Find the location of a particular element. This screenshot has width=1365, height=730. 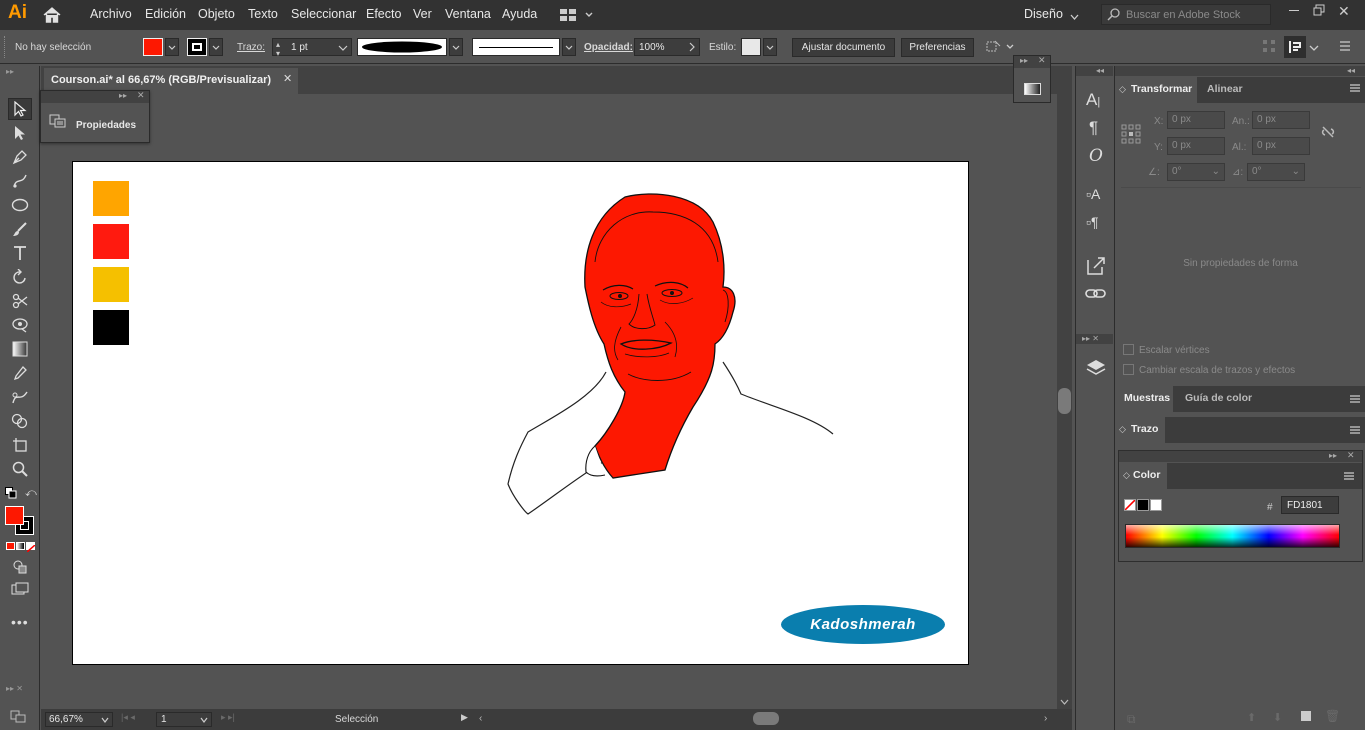

portrait-illustration is located at coordinates (668, 357).